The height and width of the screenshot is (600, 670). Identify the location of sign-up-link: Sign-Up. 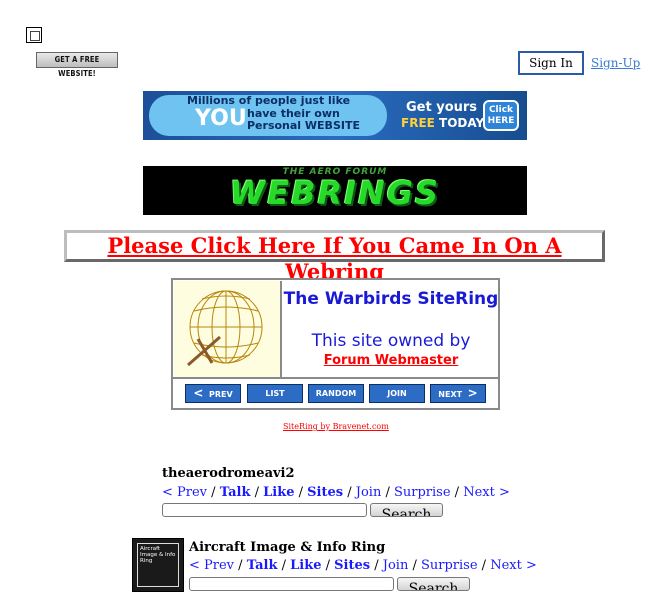
(615, 63).